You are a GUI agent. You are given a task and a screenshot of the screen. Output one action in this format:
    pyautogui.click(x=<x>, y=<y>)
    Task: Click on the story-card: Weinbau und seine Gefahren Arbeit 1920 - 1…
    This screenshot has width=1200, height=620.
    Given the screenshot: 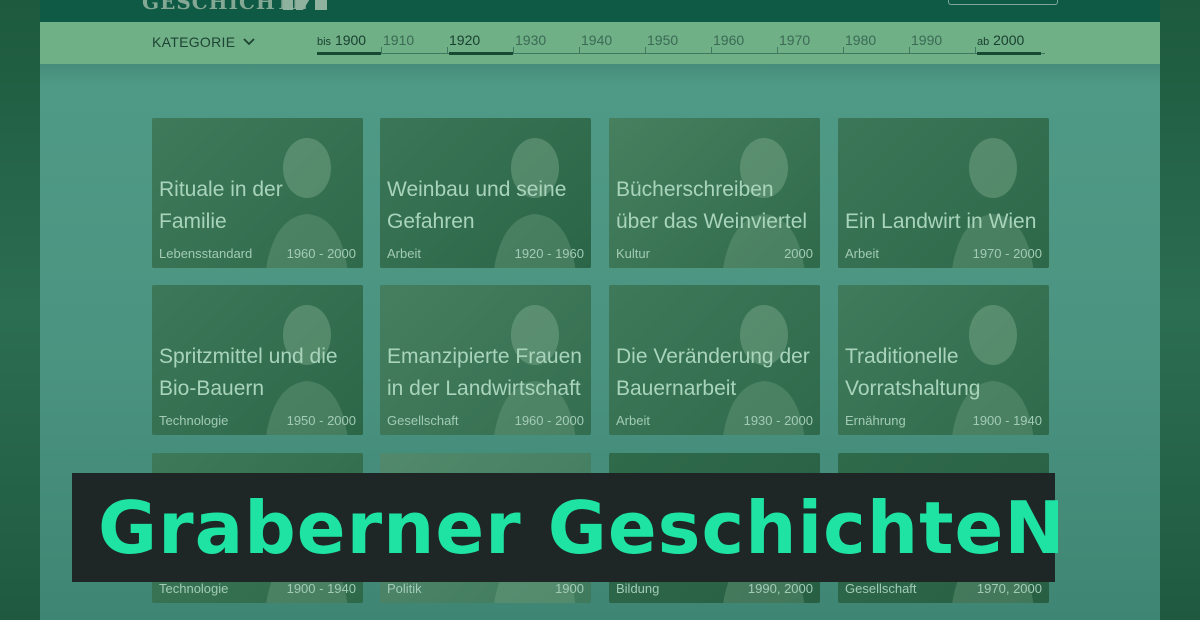 What is the action you would take?
    pyautogui.click(x=485, y=193)
    